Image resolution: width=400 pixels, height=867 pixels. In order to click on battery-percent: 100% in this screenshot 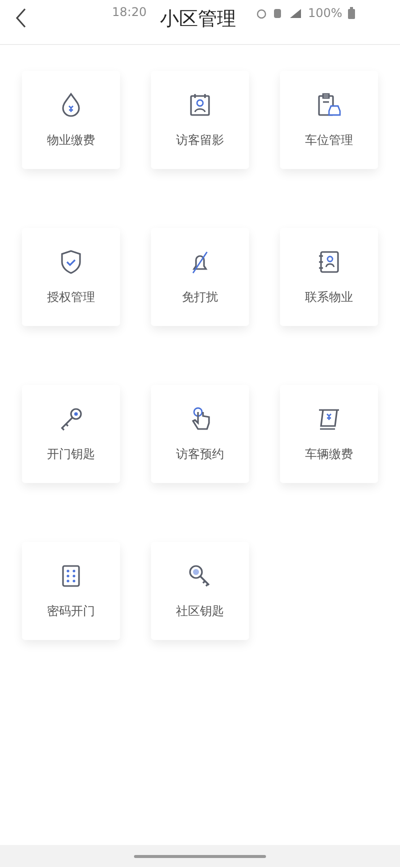, I will do `click(325, 13)`.